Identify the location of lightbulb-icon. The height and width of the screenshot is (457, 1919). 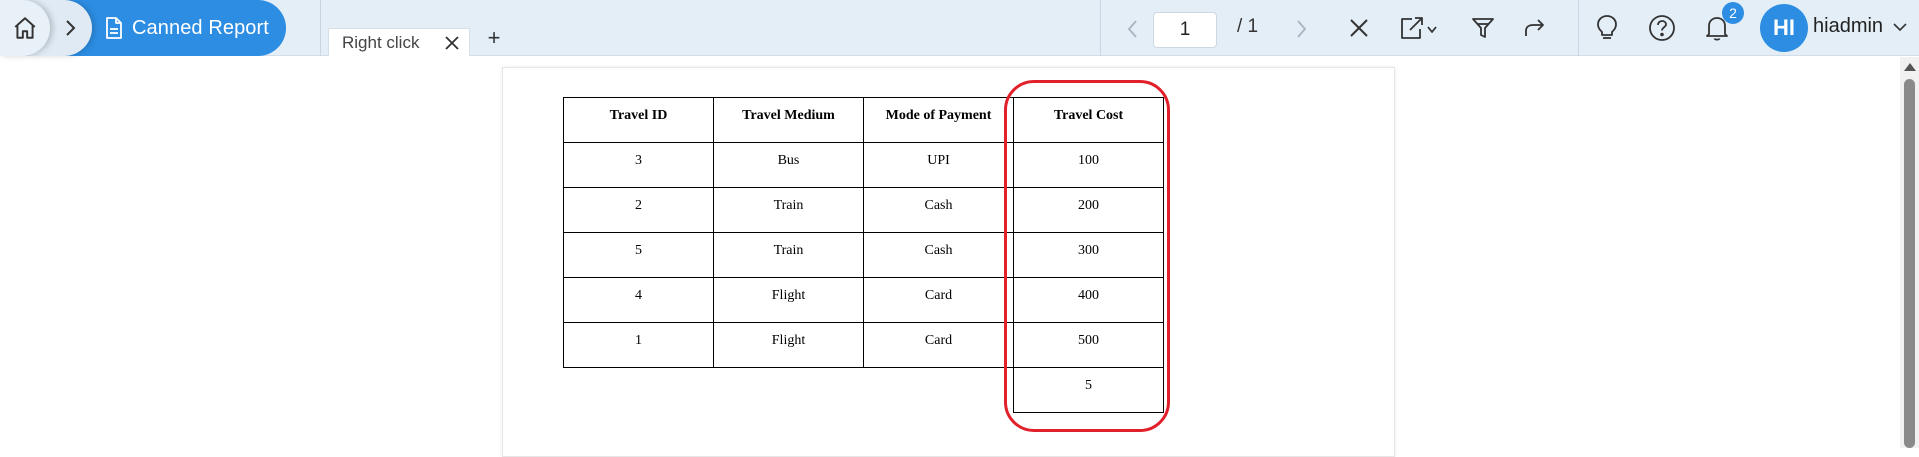
(1607, 27).